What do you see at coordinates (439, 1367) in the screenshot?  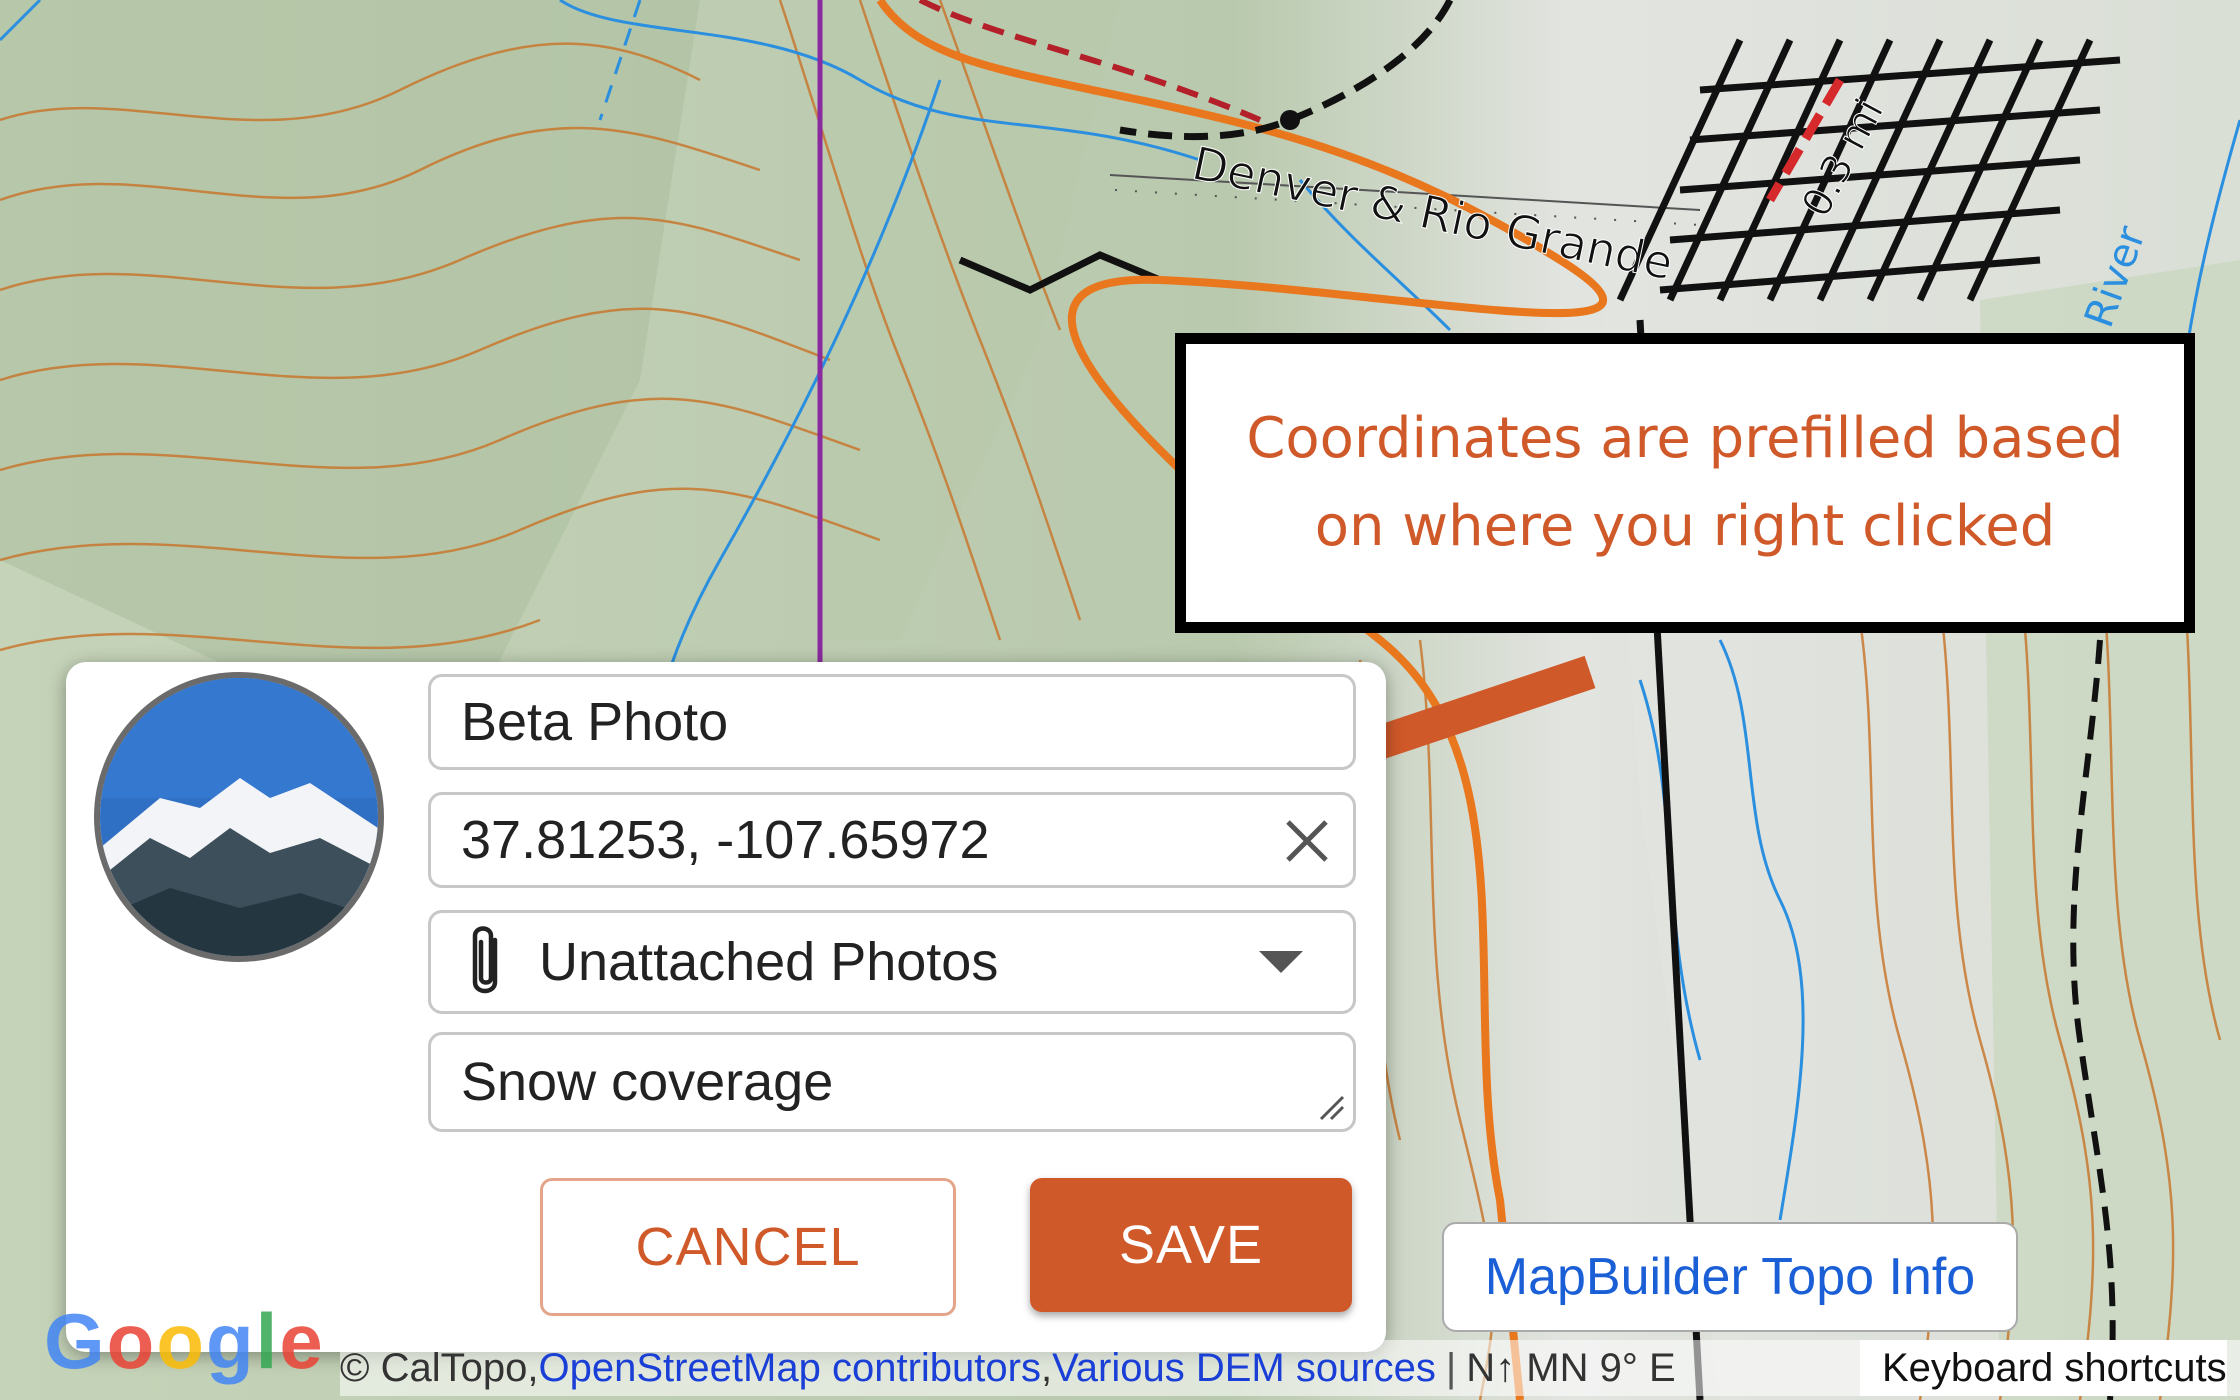 I see `attribution-prefix: © CalTopo,` at bounding box center [439, 1367].